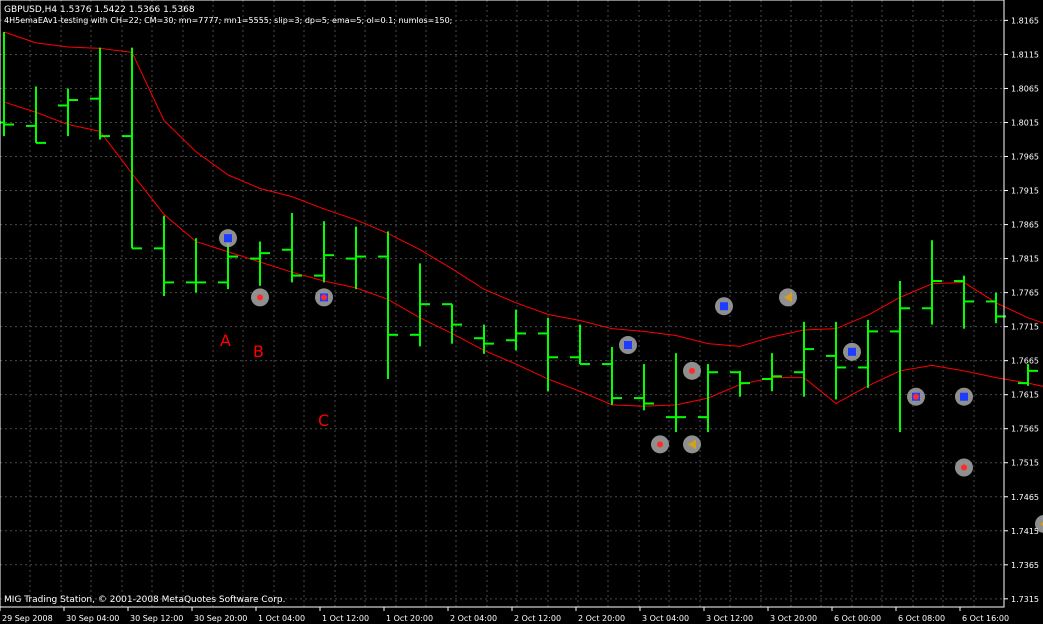  I want to click on symbol-header: GBPUSD,H4 1.5376 1.5422 1.5366 1.5368, so click(99, 10).